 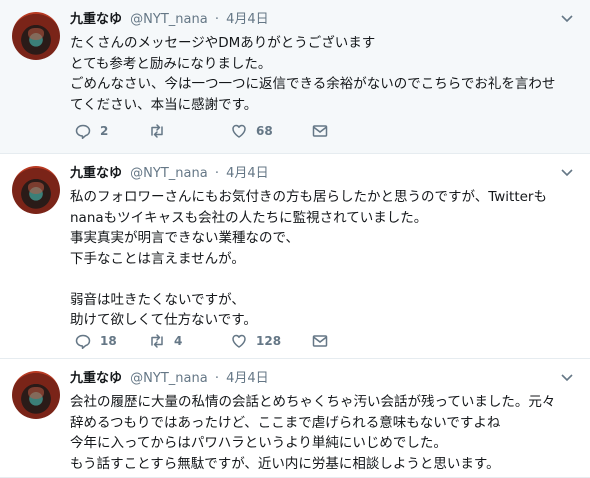 I want to click on tweet-text-line: 下手なことは言えませんが。, so click(x=157, y=258).